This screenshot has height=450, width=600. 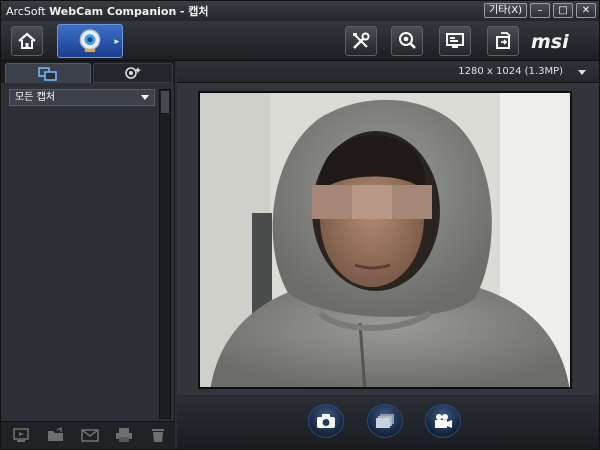 I want to click on open-folder-button, so click(x=56, y=434).